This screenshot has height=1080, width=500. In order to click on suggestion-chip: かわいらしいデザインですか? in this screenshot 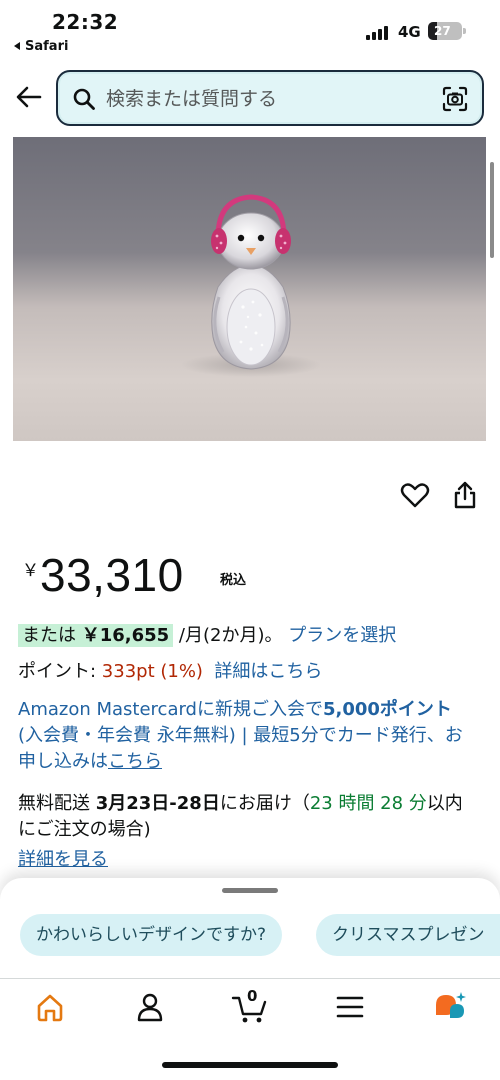, I will do `click(151, 935)`.